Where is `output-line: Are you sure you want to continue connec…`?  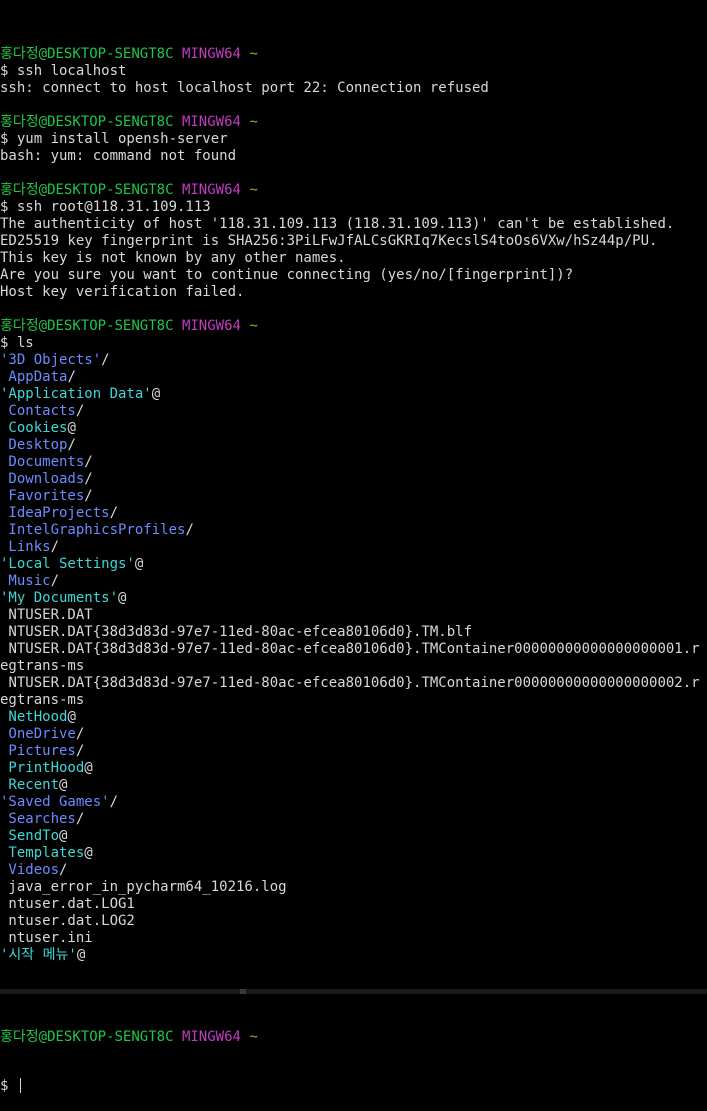
output-line: Are you sure you want to continue connec… is located at coordinates (287, 275).